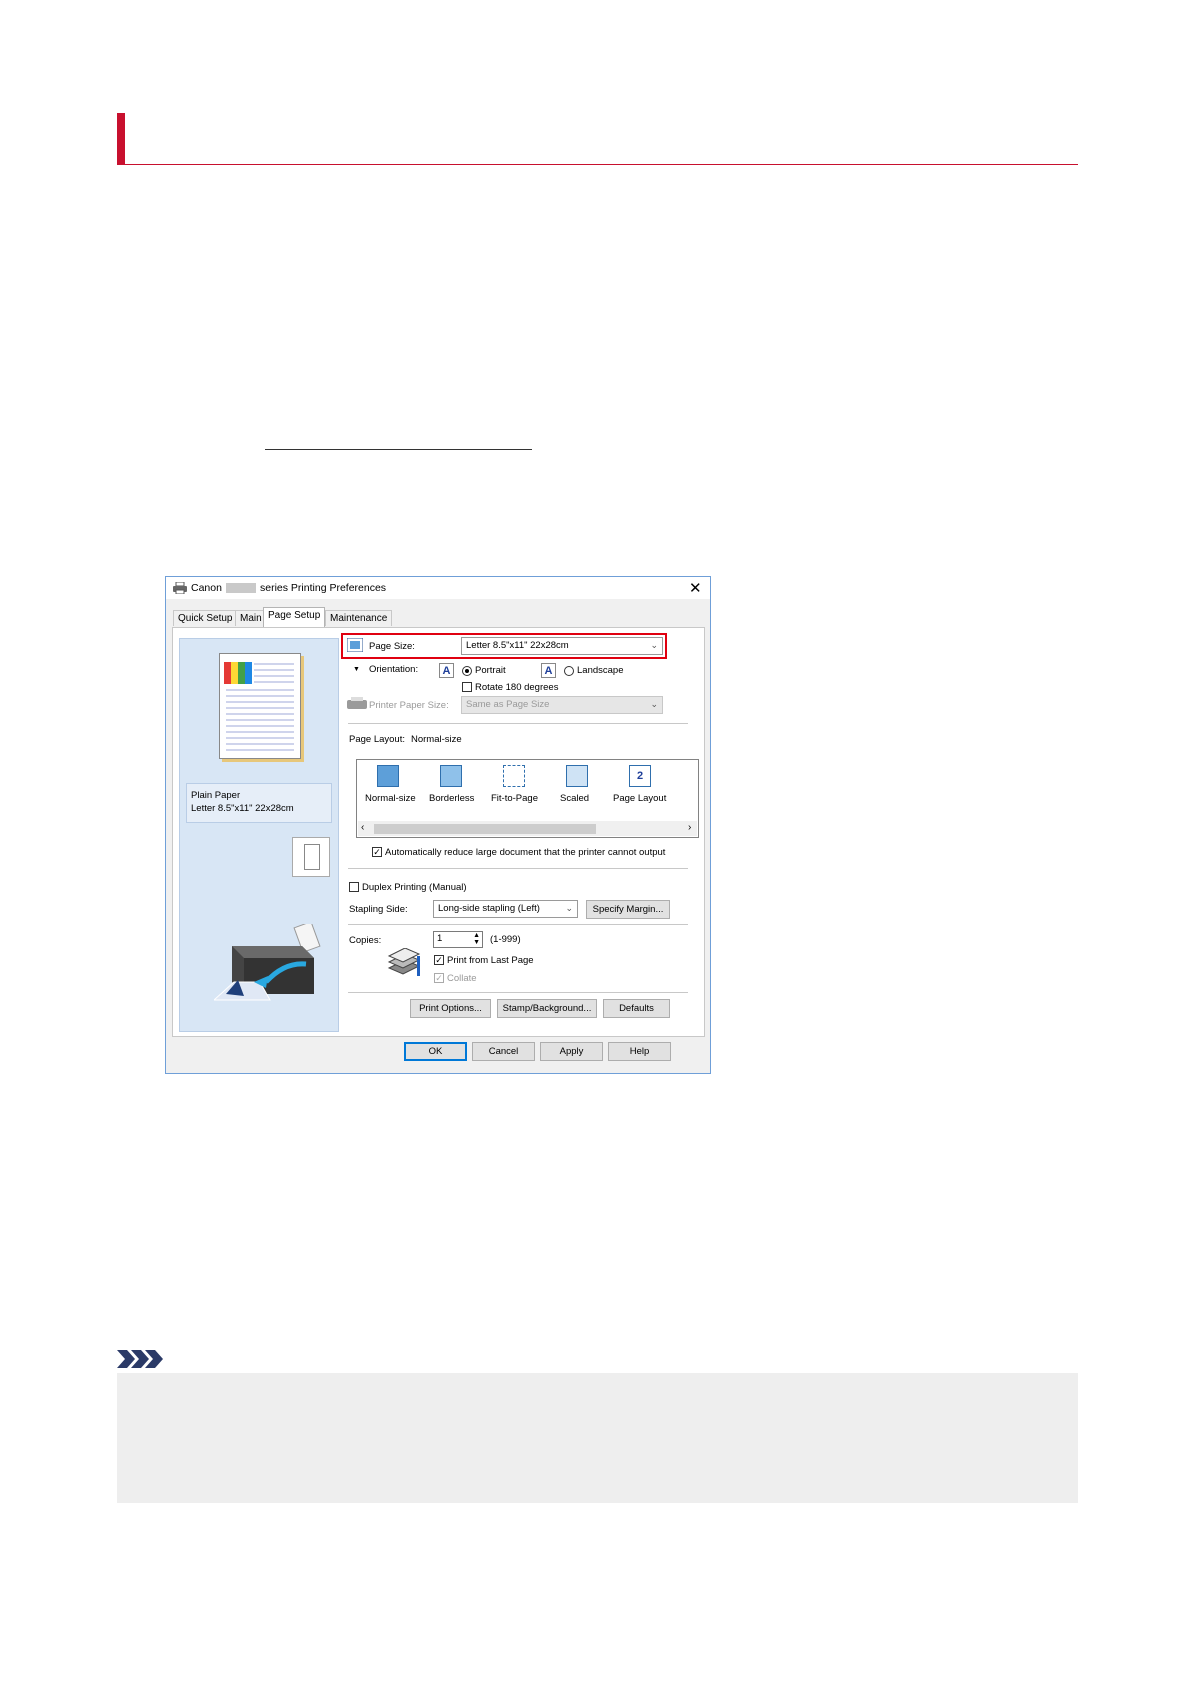  What do you see at coordinates (354, 887) in the screenshot?
I see `duplex-checkbox` at bounding box center [354, 887].